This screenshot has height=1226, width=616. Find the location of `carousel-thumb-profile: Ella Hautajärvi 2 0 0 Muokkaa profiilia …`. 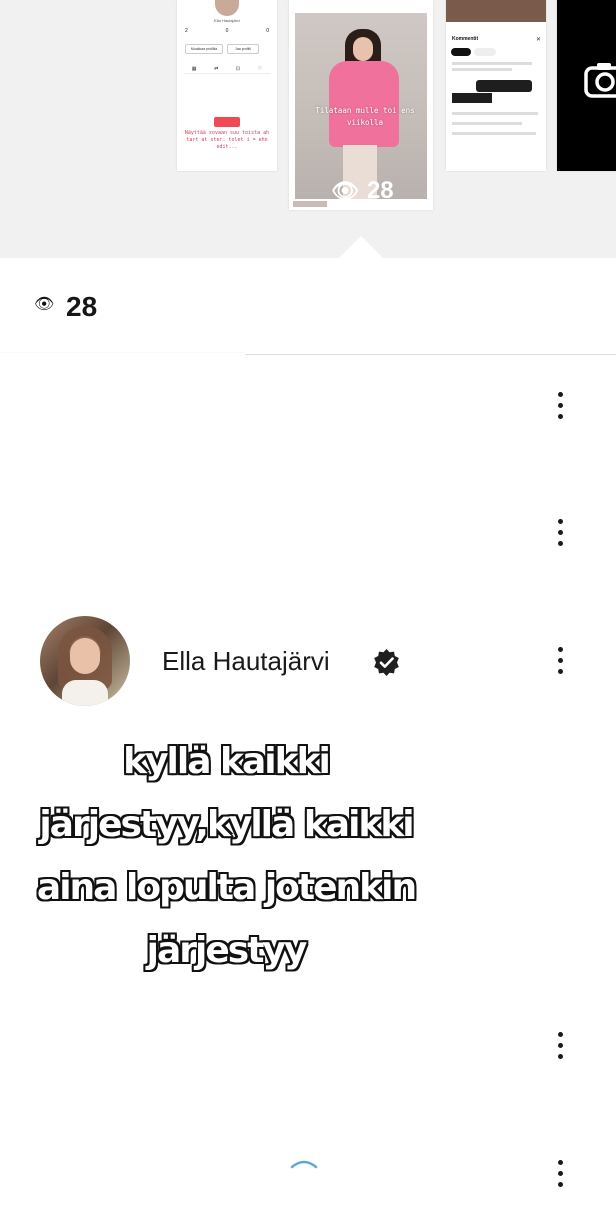

carousel-thumb-profile: Ella Hautajärvi 2 0 0 Muokkaa profiilia … is located at coordinates (227, 85).